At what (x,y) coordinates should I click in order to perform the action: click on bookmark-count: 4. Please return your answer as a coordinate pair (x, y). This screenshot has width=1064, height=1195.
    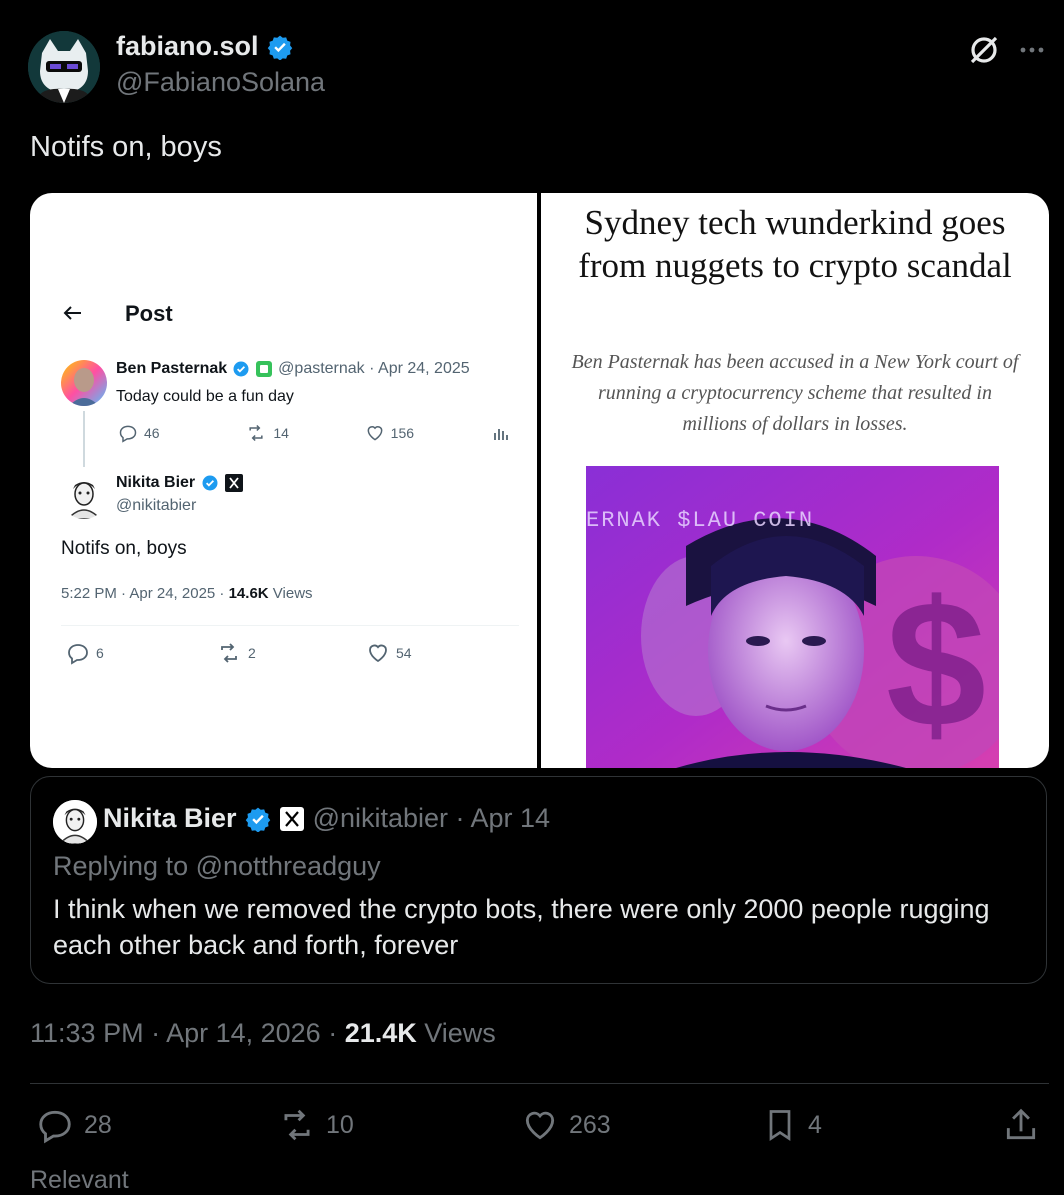
    Looking at the image, I should click on (815, 1124).